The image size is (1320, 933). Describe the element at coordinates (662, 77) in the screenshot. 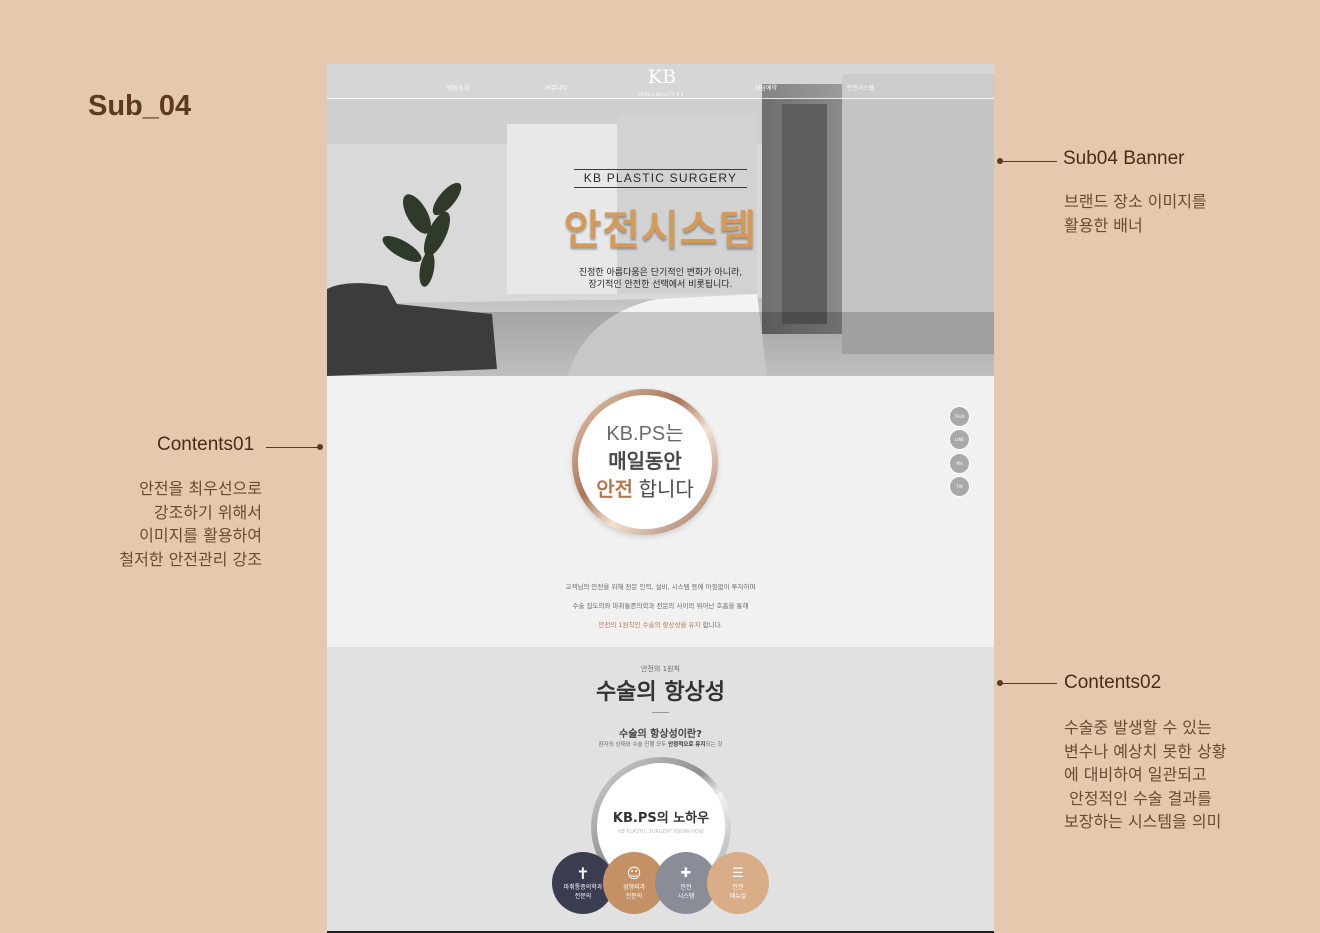

I see `kb-logo: KB` at that location.